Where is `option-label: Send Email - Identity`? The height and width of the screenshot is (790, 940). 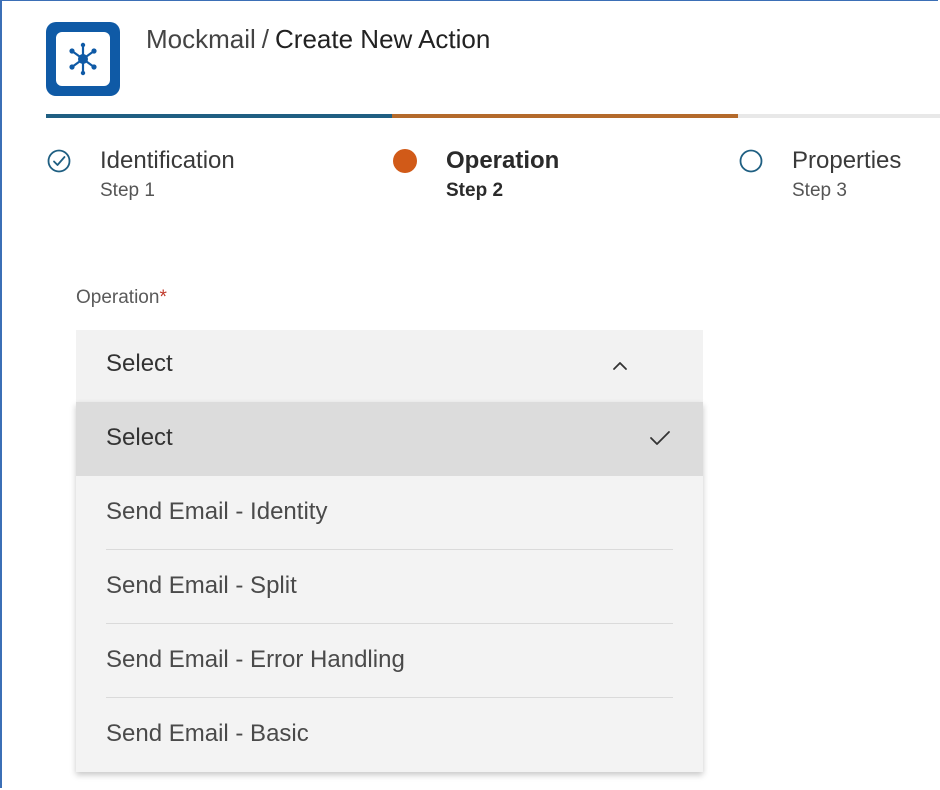 option-label: Send Email - Identity is located at coordinates (217, 511).